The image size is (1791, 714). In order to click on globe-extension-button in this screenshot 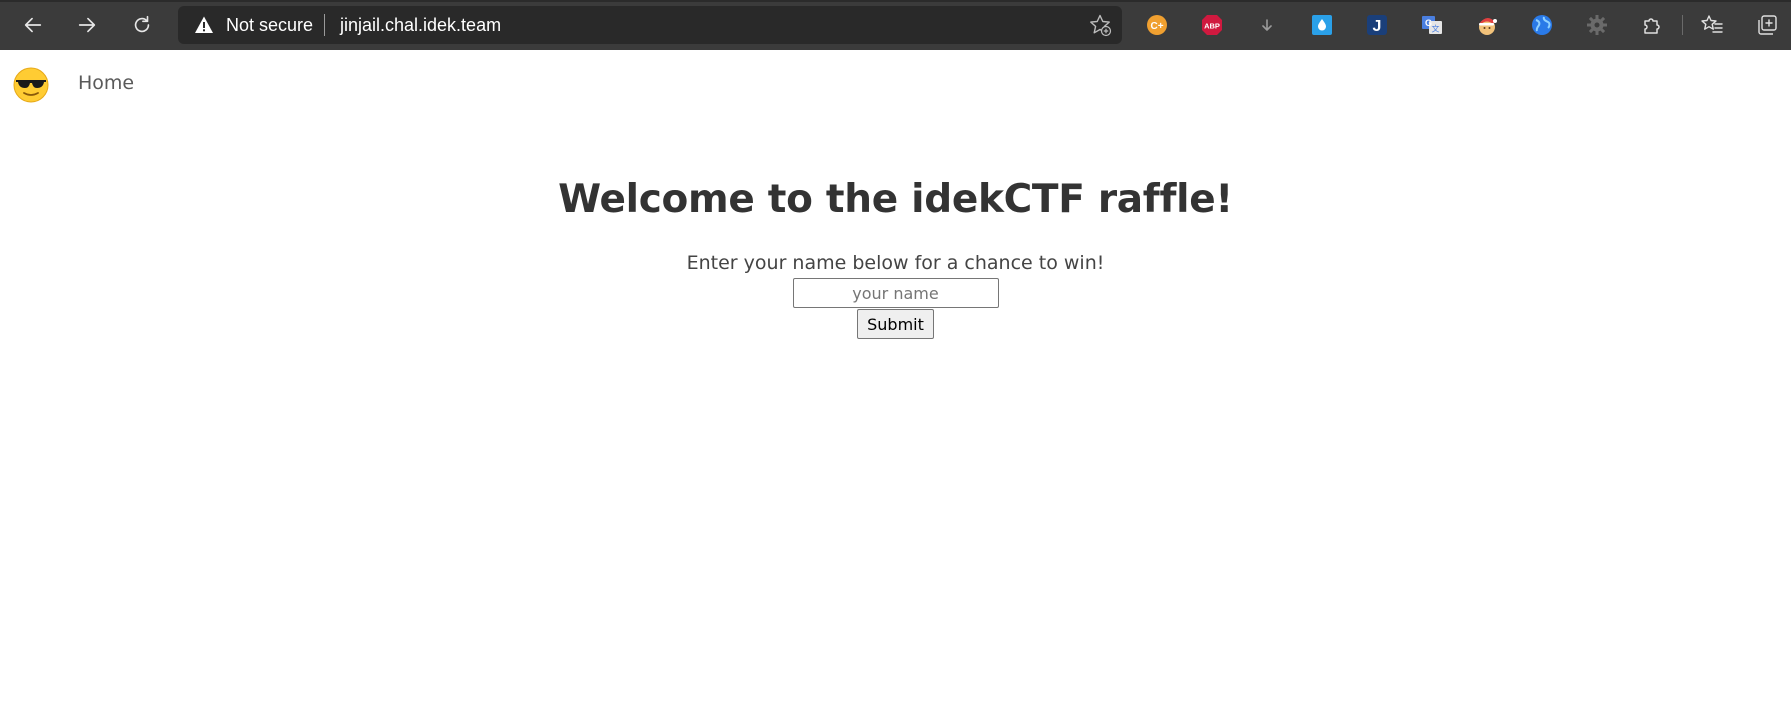, I will do `click(1542, 25)`.